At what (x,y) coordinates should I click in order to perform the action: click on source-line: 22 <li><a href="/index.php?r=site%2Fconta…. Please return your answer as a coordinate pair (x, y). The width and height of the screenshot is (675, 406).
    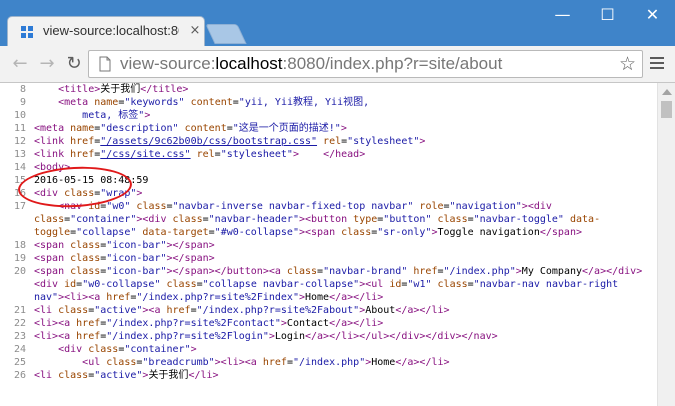
    Looking at the image, I should click on (328, 323).